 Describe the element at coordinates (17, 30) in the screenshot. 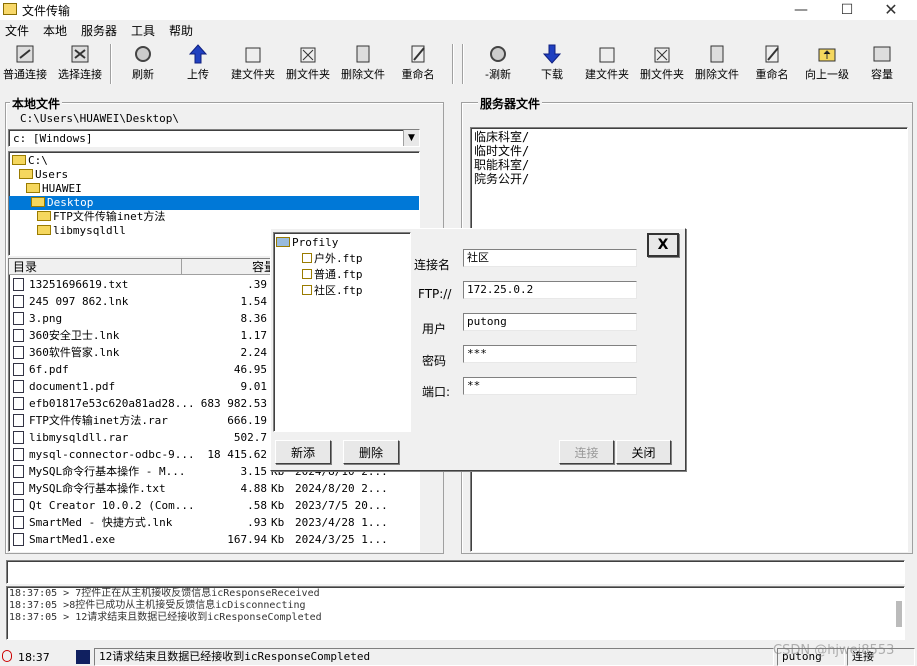

I see `menu-file: 文件` at that location.